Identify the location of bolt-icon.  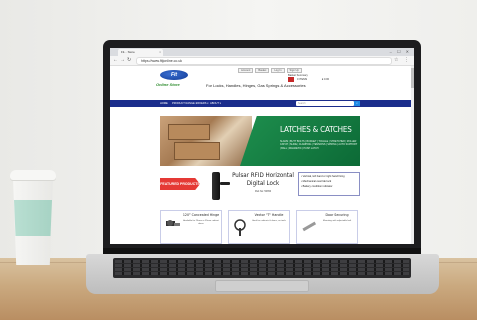
(309, 226).